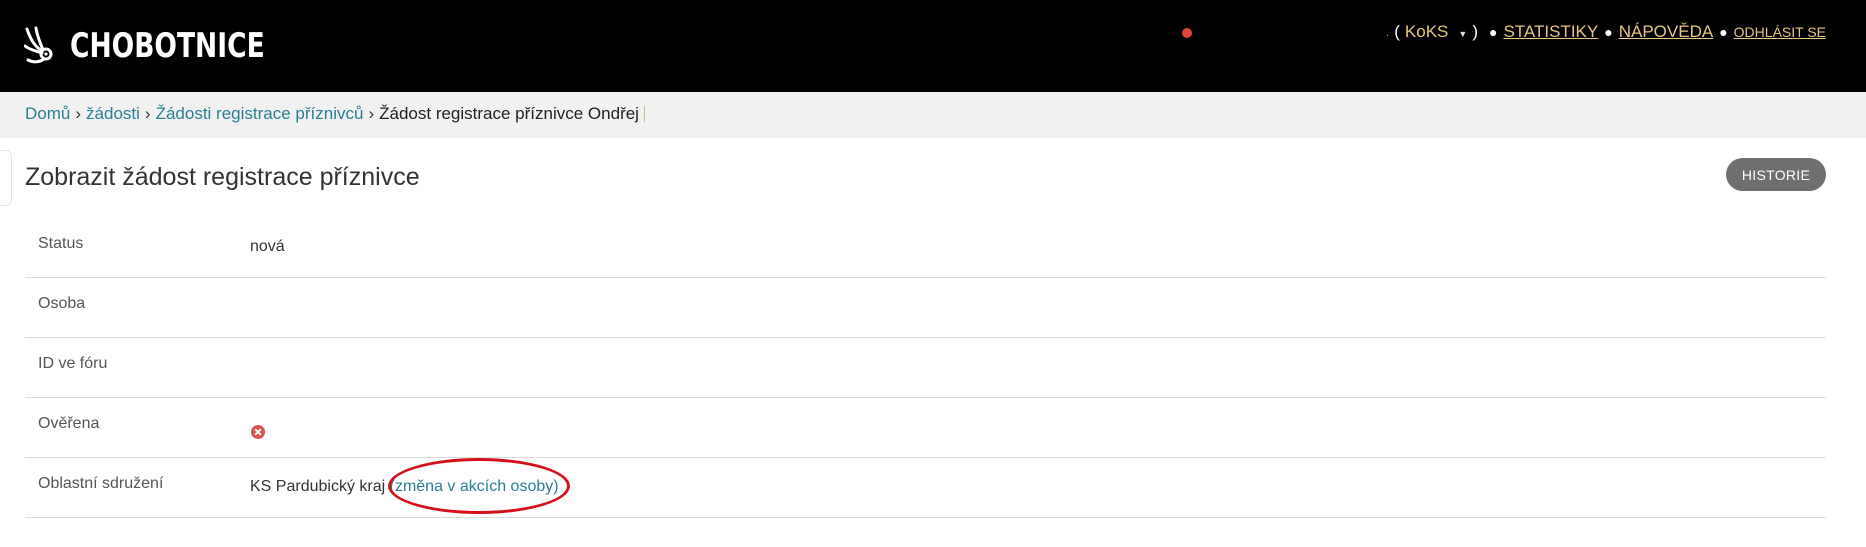 This screenshot has width=1866, height=547. Describe the element at coordinates (47, 114) in the screenshot. I see `breadcrumb-home: Domů` at that location.